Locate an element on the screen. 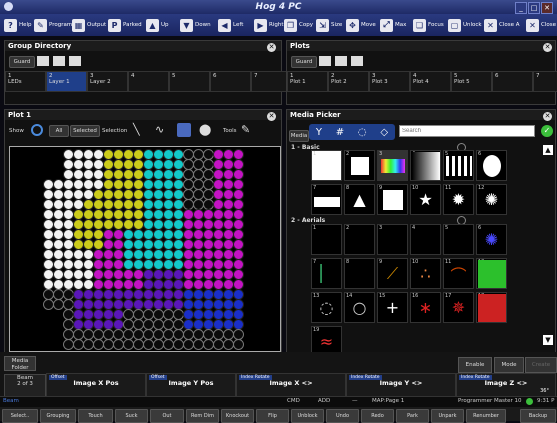 The image size is (557, 423). toolbar-output-button: ▦ Output is located at coordinates (89, 25).